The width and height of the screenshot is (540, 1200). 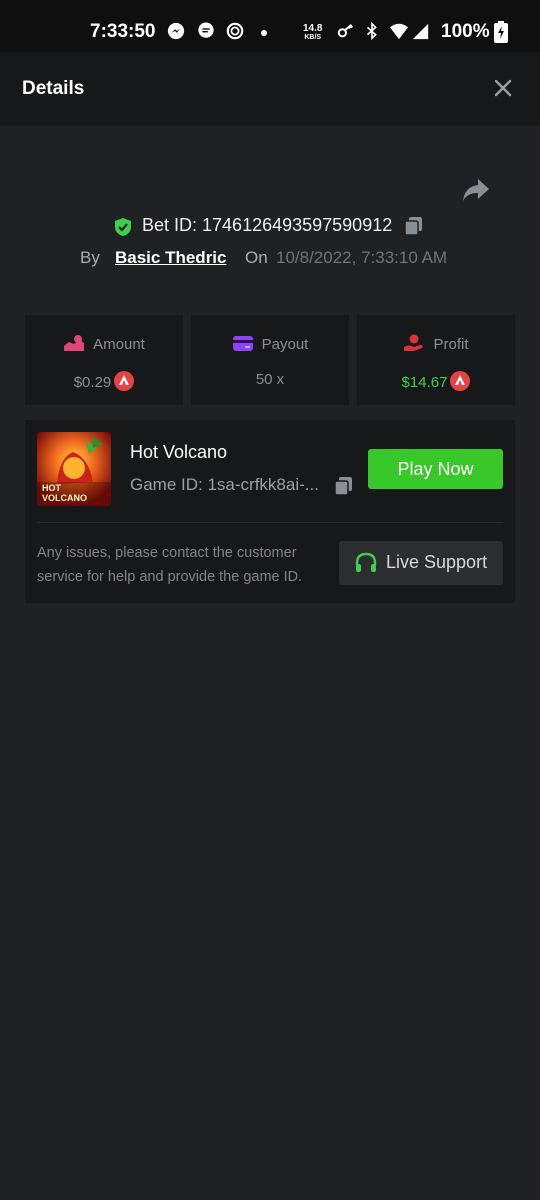 What do you see at coordinates (256, 257) in the screenshot?
I see `on-label: On` at bounding box center [256, 257].